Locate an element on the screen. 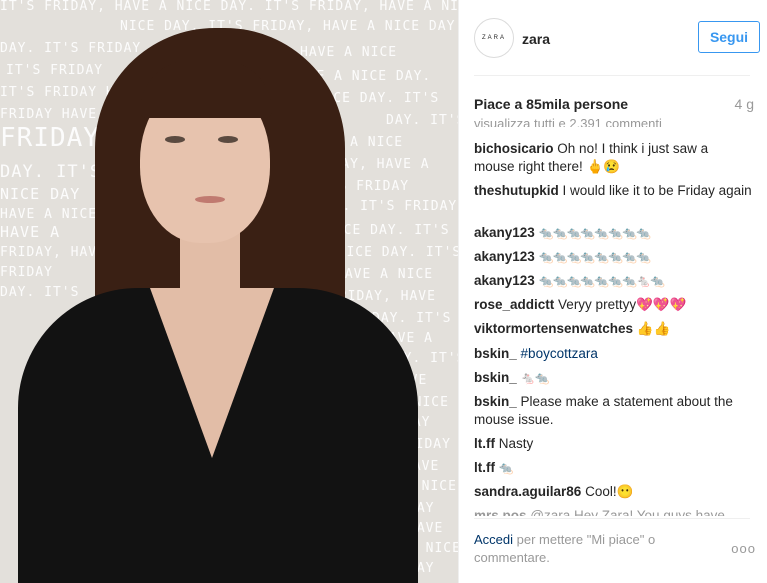  comment-clipped: mrs.pos @zara Hey Zara! You guys have is located at coordinates (613, 511).